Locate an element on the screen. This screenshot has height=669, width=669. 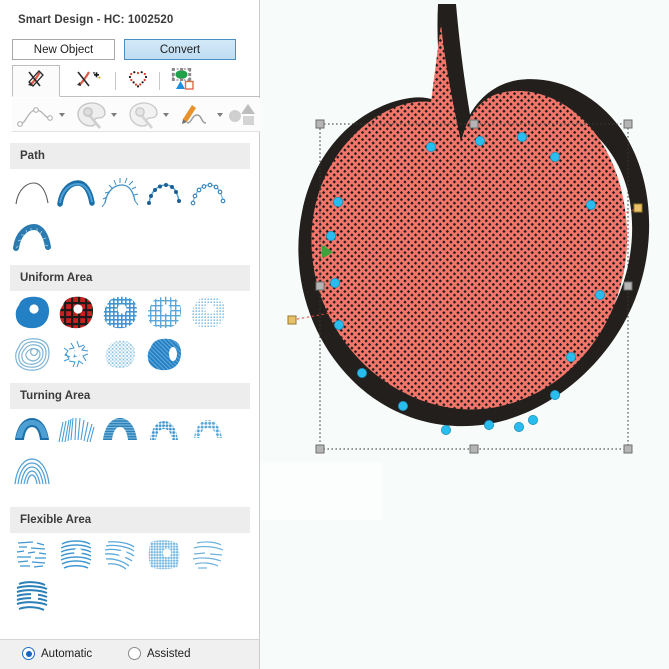
uniform-grid-fill-tile is located at coordinates (120, 313).